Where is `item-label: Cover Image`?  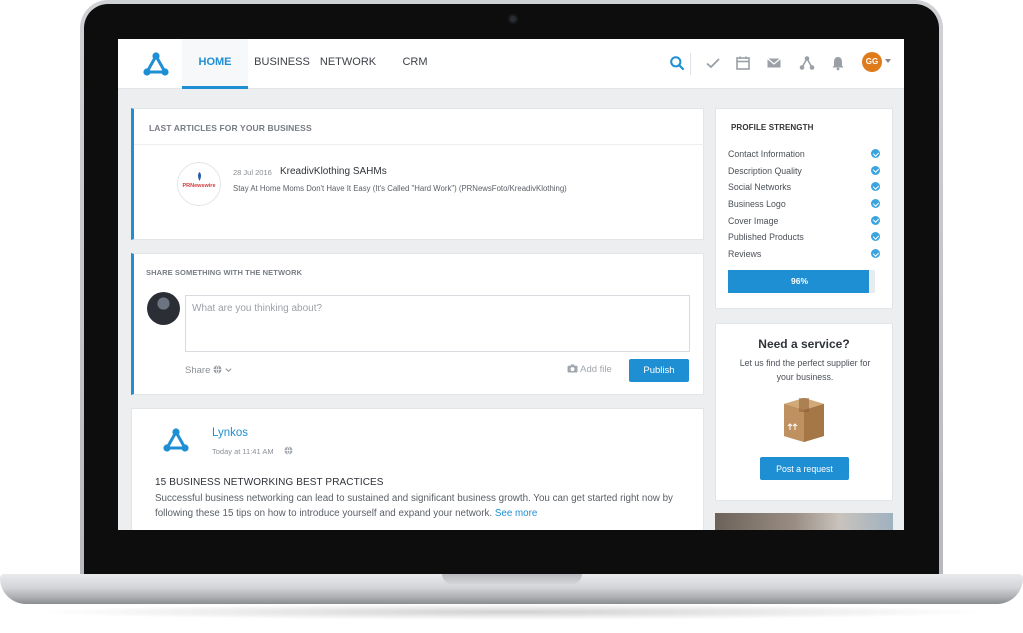
item-label: Cover Image is located at coordinates (753, 220).